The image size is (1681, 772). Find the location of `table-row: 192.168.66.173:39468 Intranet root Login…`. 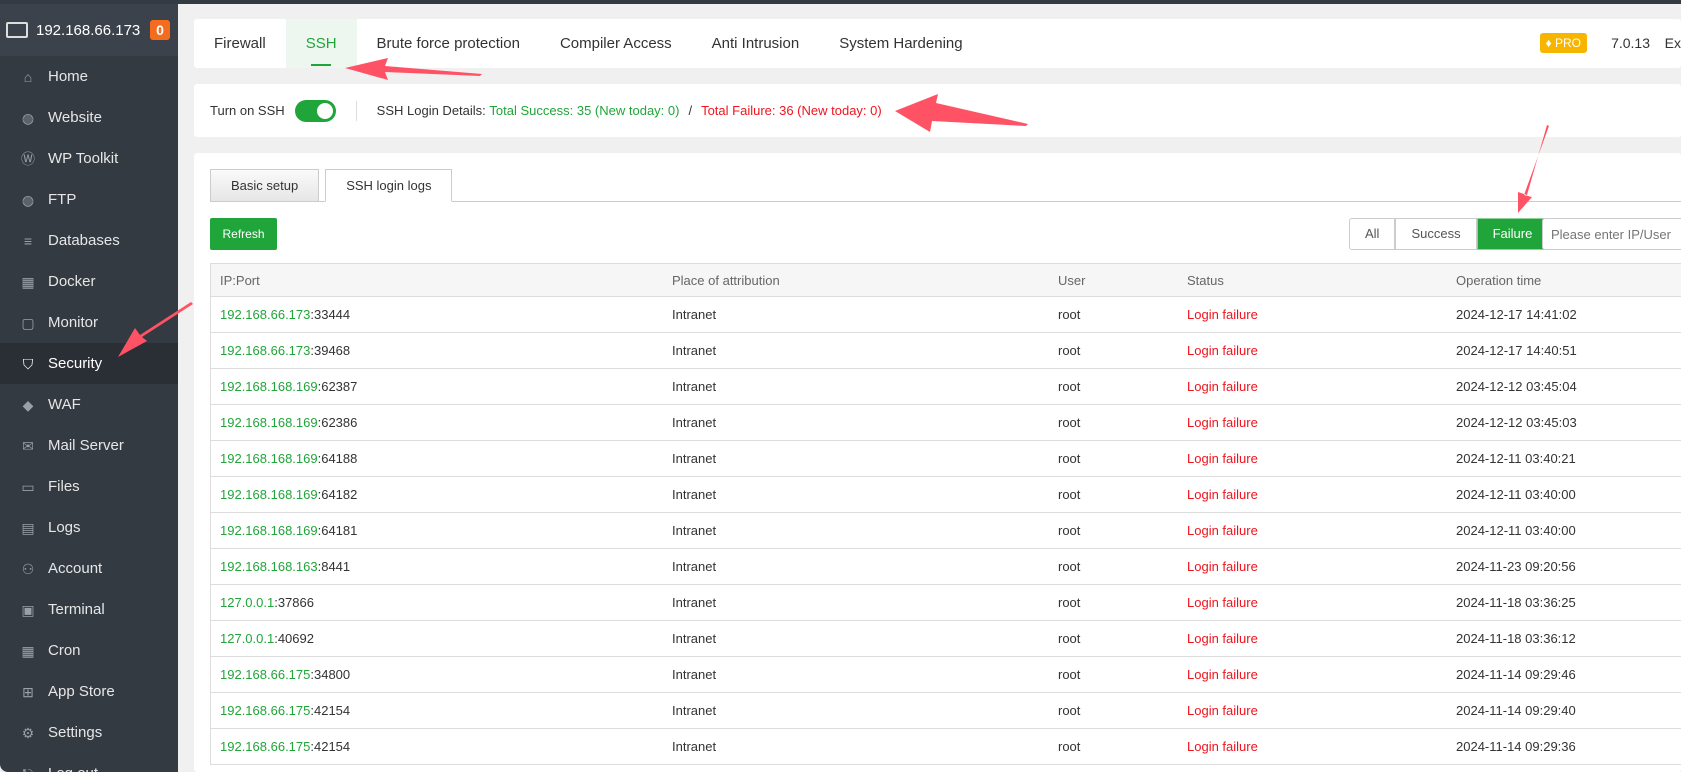

table-row: 192.168.66.173:39468 Intranet root Login… is located at coordinates (946, 351).